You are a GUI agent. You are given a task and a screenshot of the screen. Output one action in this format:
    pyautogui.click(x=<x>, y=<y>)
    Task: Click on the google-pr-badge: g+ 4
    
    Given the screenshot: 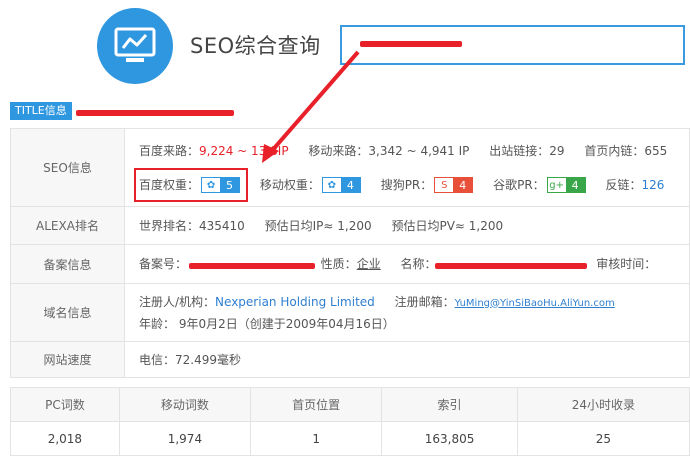 What is the action you would take?
    pyautogui.click(x=566, y=185)
    